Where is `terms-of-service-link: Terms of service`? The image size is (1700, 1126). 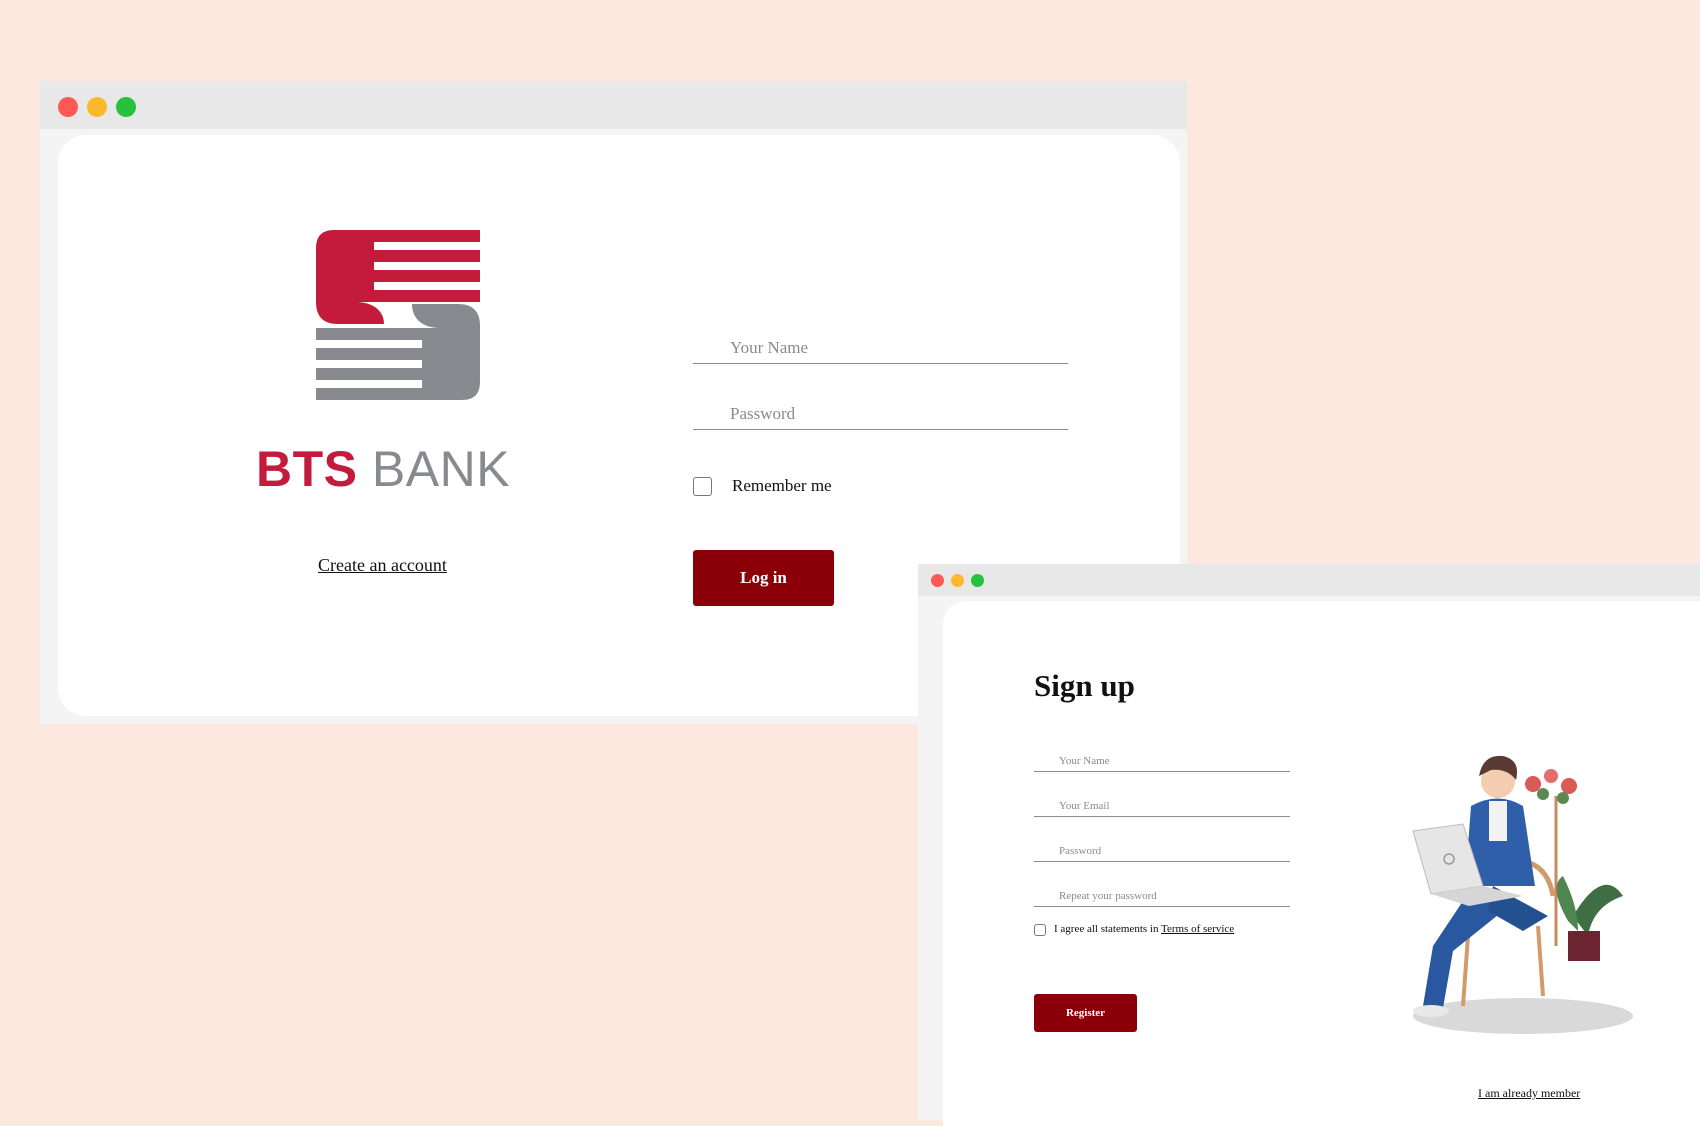 terms-of-service-link: Terms of service is located at coordinates (1197, 929).